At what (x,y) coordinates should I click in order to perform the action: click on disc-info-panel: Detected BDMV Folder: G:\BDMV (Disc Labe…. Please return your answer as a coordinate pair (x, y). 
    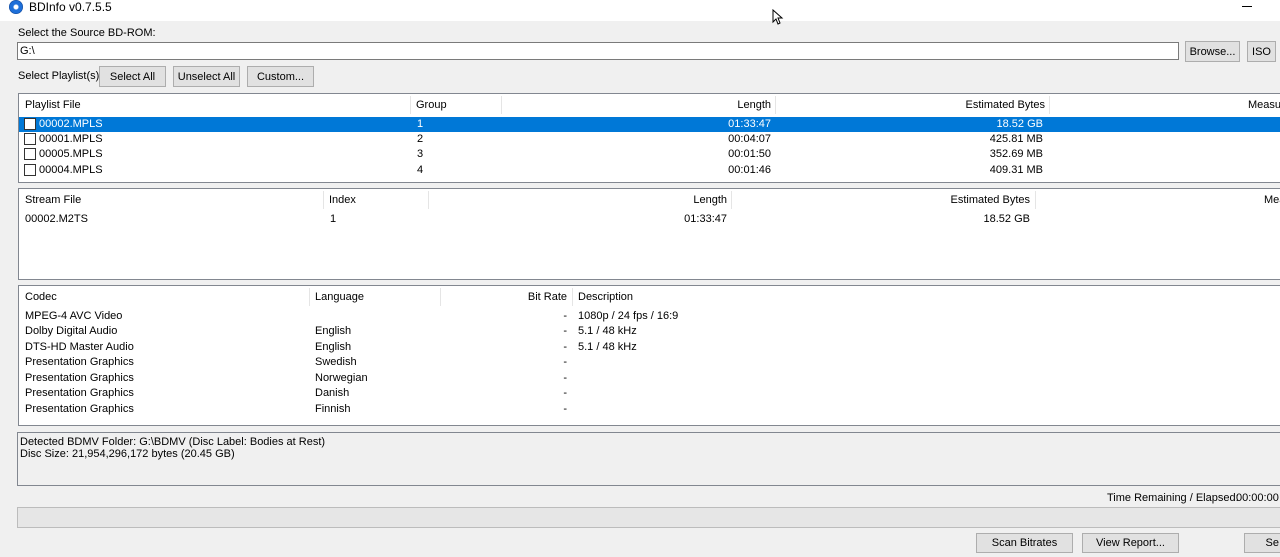
    Looking at the image, I should click on (648, 459).